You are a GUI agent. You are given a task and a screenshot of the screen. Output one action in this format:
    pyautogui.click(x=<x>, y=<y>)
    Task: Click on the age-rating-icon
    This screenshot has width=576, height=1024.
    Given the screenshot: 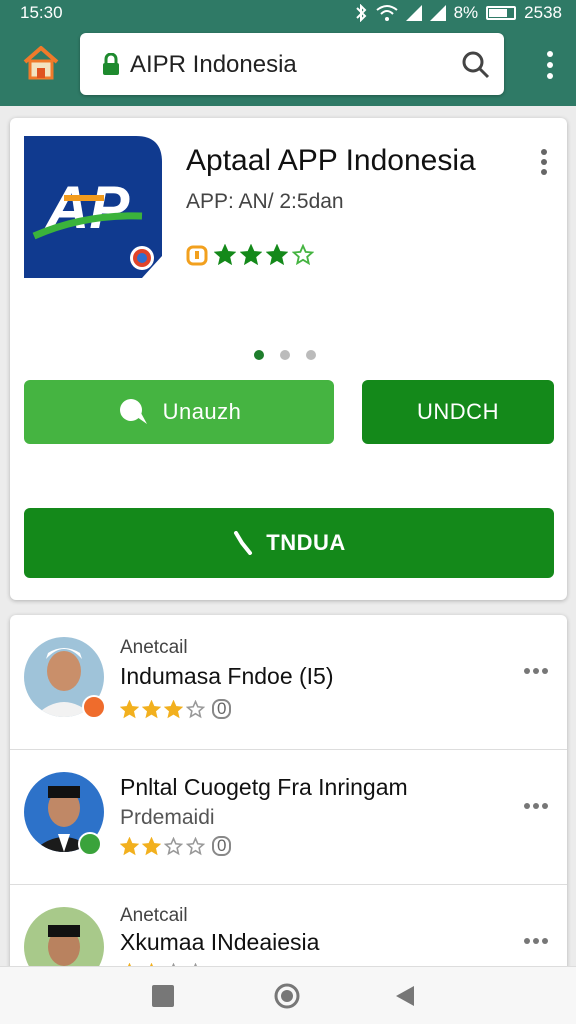 What is the action you would take?
    pyautogui.click(x=197, y=255)
    